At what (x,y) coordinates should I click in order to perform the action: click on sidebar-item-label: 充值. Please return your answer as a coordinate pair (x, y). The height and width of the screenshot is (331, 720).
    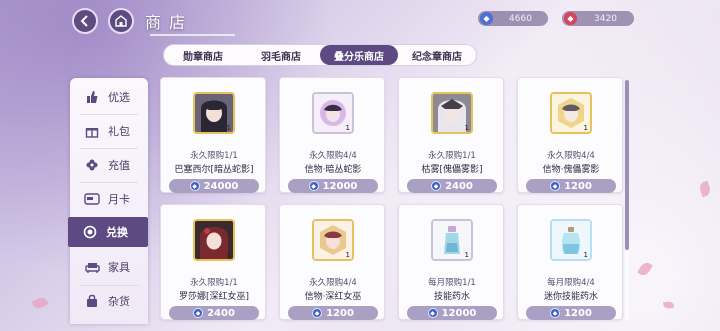
    Looking at the image, I should click on (119, 165).